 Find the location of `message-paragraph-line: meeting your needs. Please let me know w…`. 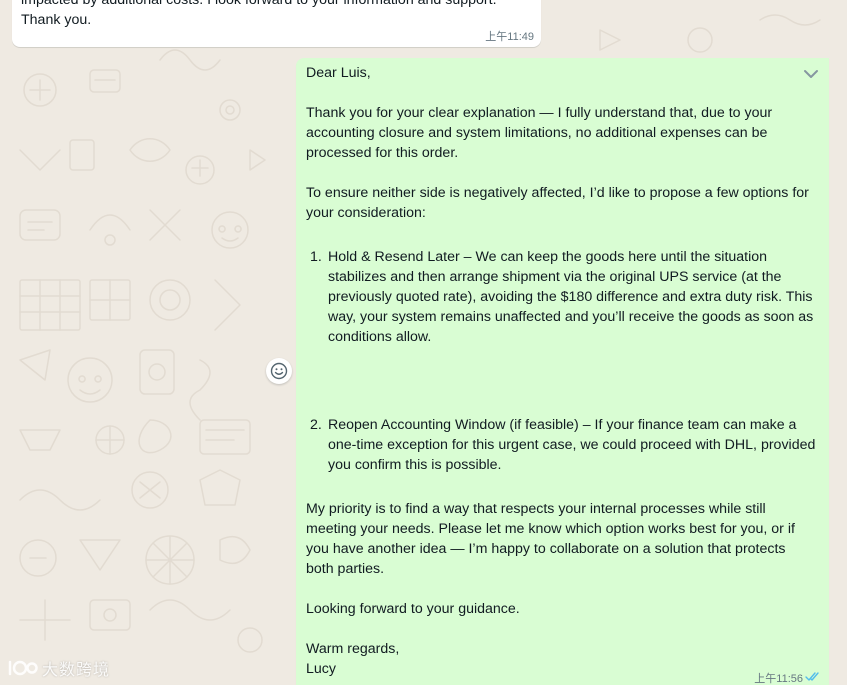

message-paragraph-line: meeting your needs. Please let me know w… is located at coordinates (550, 529).